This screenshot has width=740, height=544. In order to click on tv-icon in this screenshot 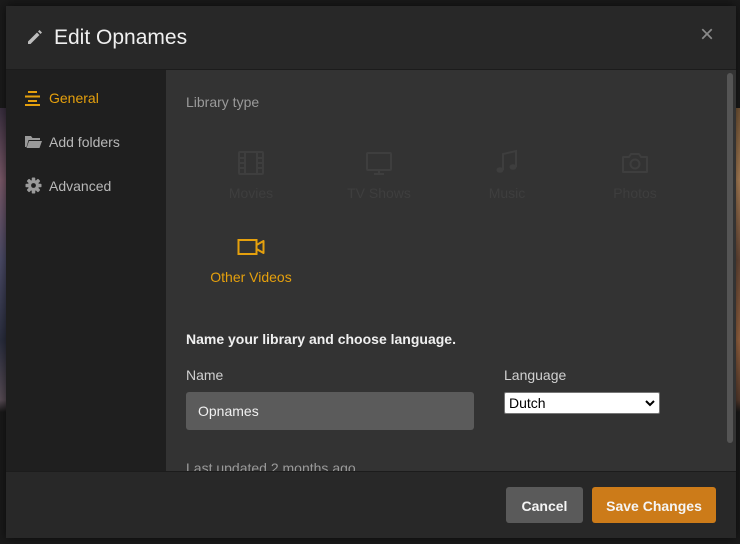, I will do `click(379, 163)`.